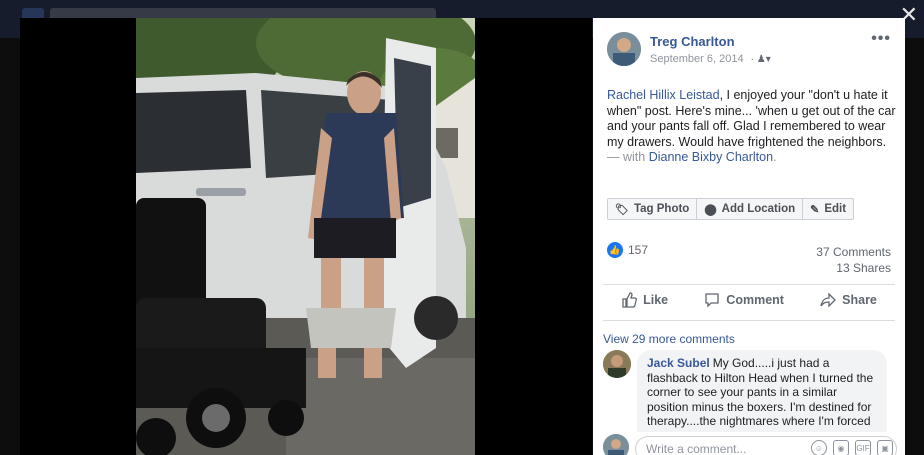 The width and height of the screenshot is (924, 455). Describe the element at coordinates (669, 339) in the screenshot. I see `view-more-comments-link: View 29 more comments` at that location.